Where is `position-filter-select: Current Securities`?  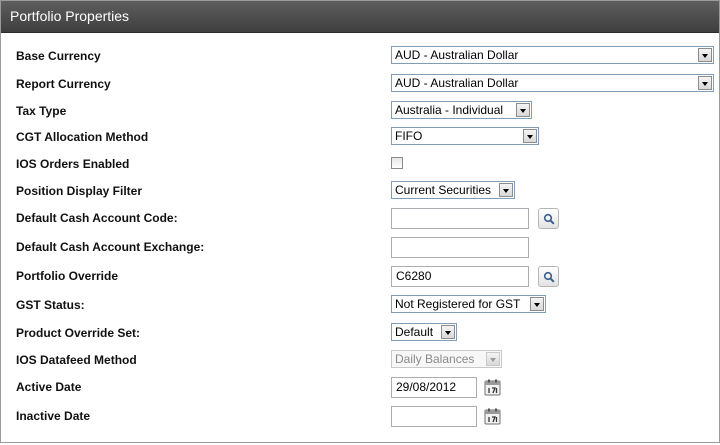 position-filter-select: Current Securities is located at coordinates (453, 190).